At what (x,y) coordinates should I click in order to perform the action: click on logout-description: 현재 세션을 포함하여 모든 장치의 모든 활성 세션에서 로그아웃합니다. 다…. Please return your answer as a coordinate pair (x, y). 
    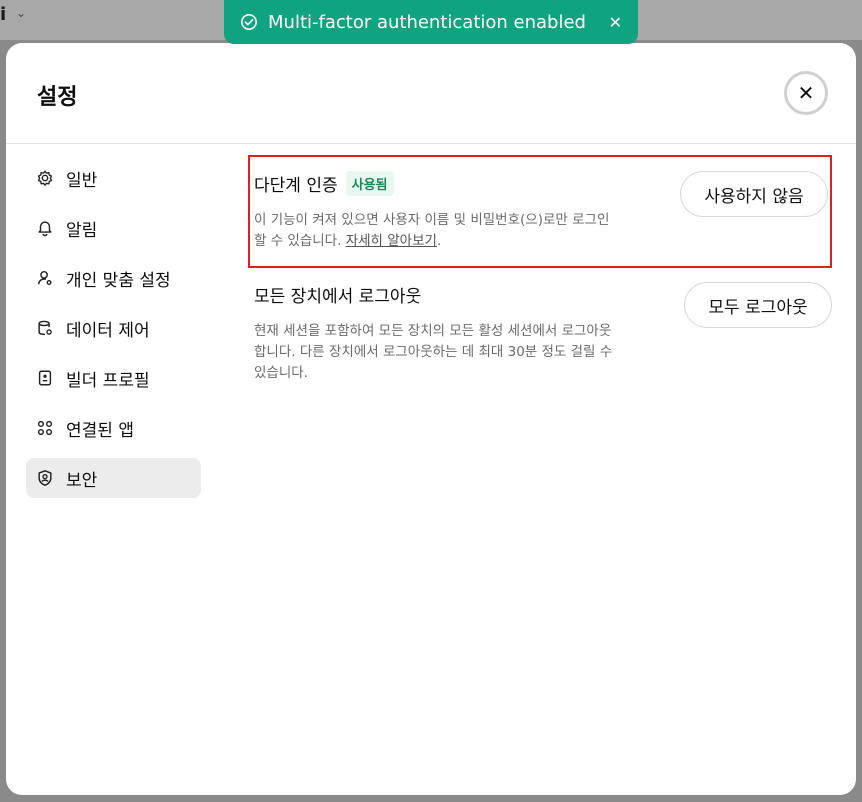
    Looking at the image, I should click on (433, 352).